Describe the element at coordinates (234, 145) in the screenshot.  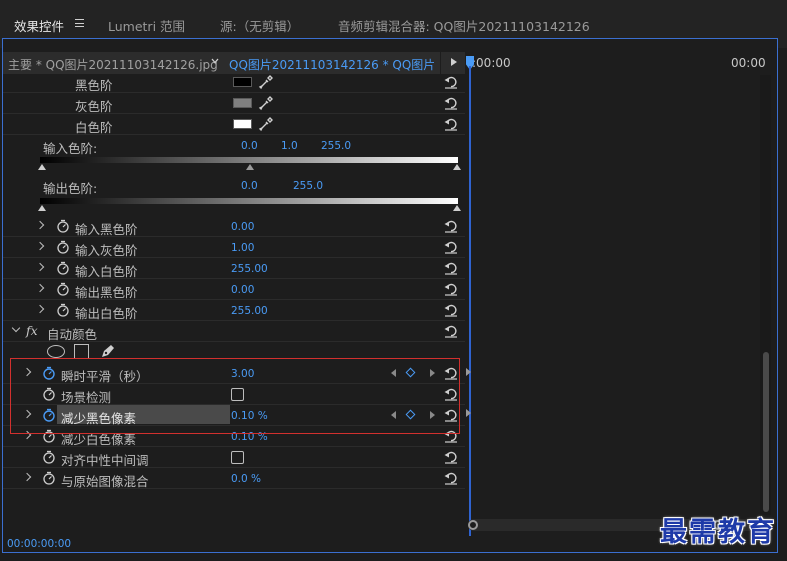
I see `input-levels-row: 输入色阶: 0.0 1.0 255.0` at that location.